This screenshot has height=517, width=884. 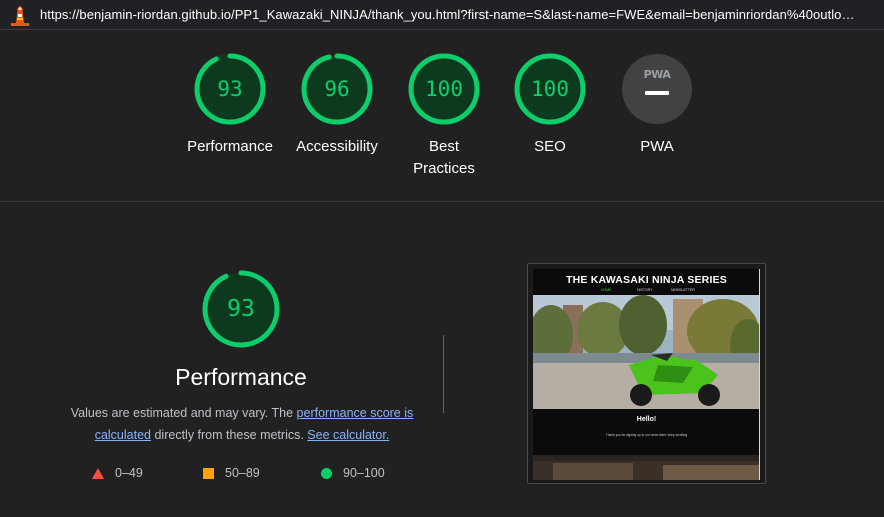 I want to click on site-nav-newsletter: NEWSLETTER, so click(x=683, y=290).